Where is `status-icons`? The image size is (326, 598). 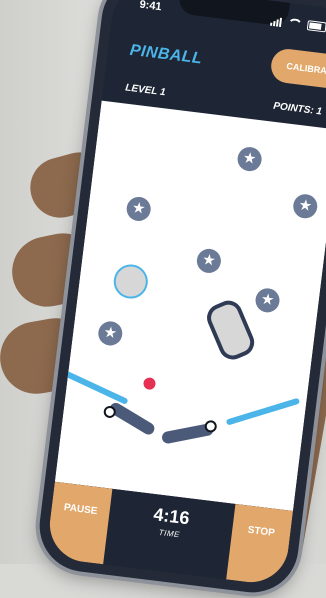
status-icons is located at coordinates (298, 24).